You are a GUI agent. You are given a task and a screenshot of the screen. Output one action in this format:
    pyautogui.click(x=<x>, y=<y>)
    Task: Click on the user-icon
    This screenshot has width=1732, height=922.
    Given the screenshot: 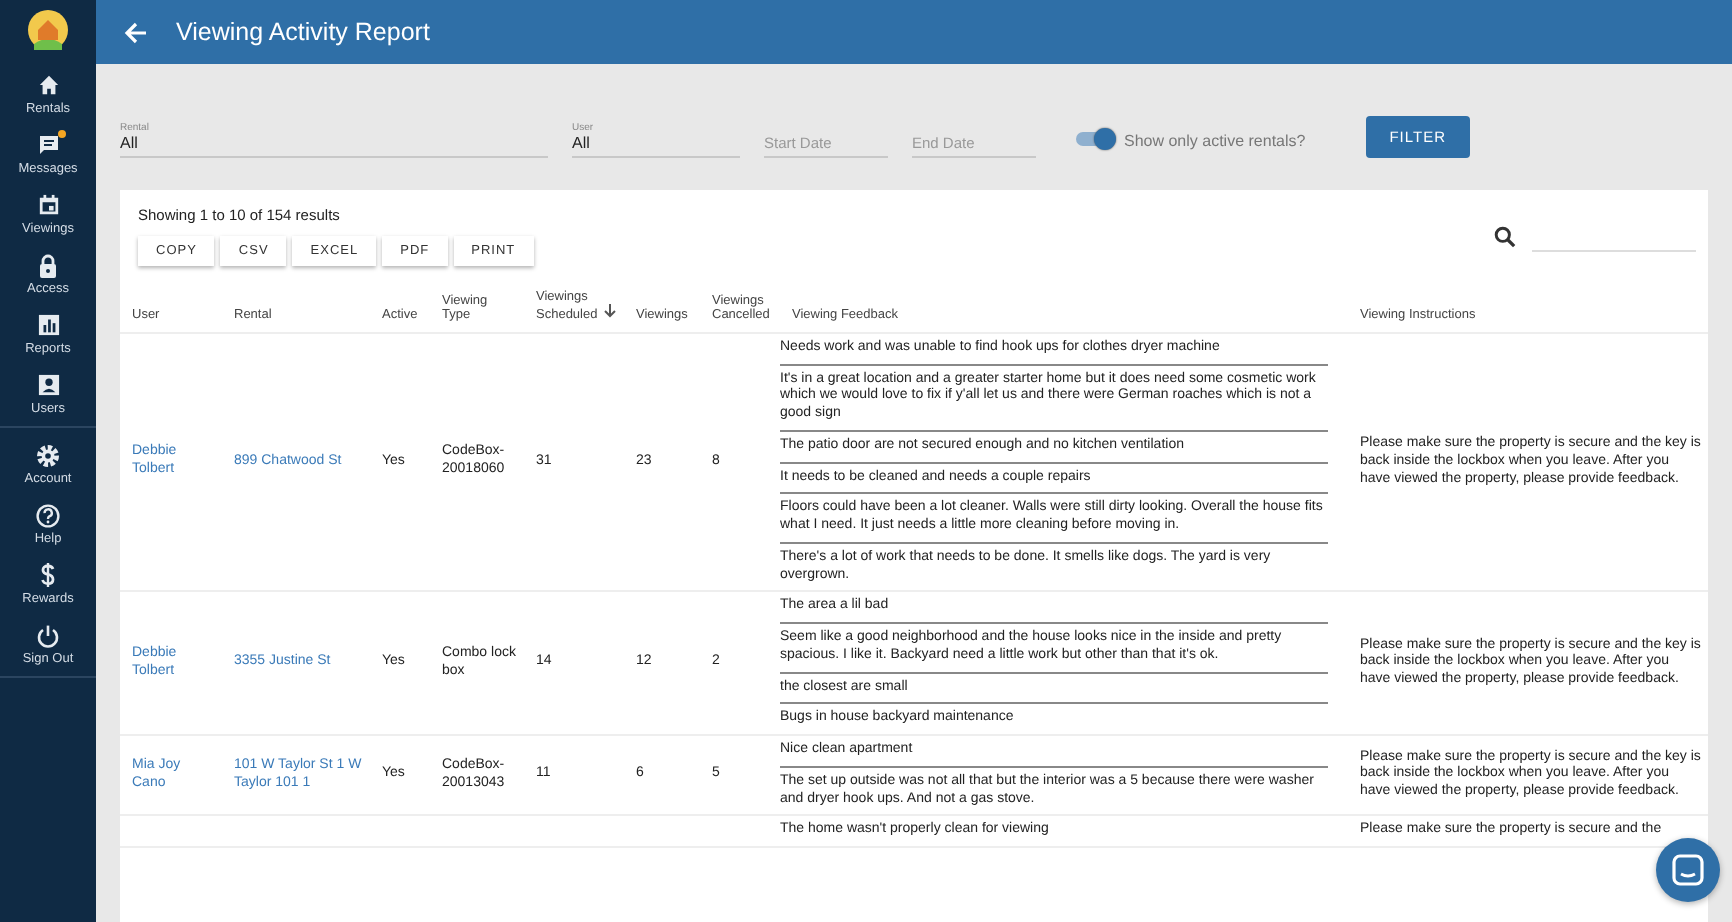 What is the action you would take?
    pyautogui.click(x=48, y=385)
    